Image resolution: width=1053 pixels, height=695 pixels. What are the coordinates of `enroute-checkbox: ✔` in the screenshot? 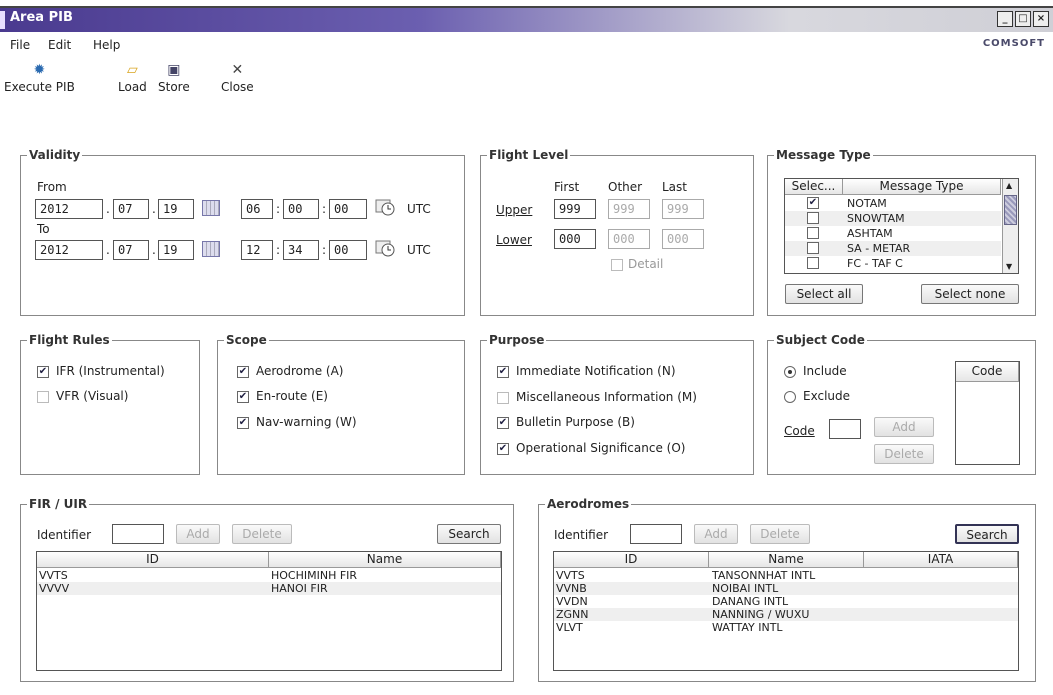 It's located at (243, 397).